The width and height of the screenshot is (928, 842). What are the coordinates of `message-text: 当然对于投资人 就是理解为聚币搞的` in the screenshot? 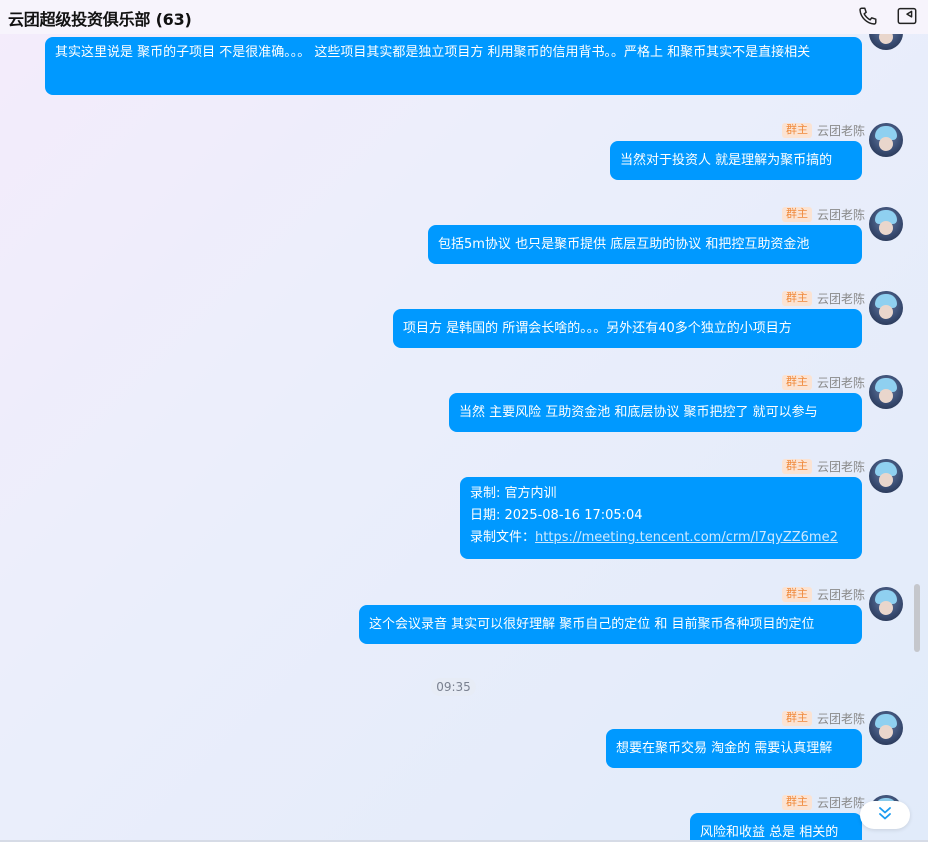 It's located at (726, 160).